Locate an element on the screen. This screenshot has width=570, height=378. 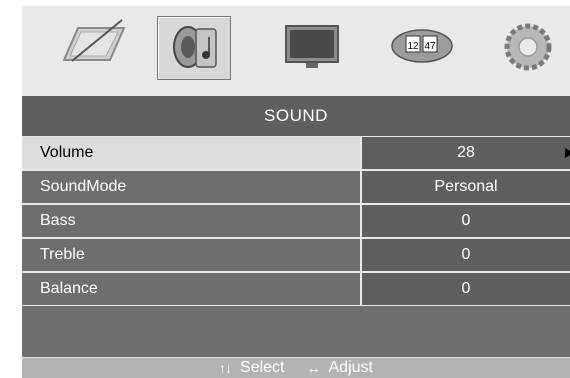
left-right-arrow-icon: ↔ is located at coordinates (313, 368).